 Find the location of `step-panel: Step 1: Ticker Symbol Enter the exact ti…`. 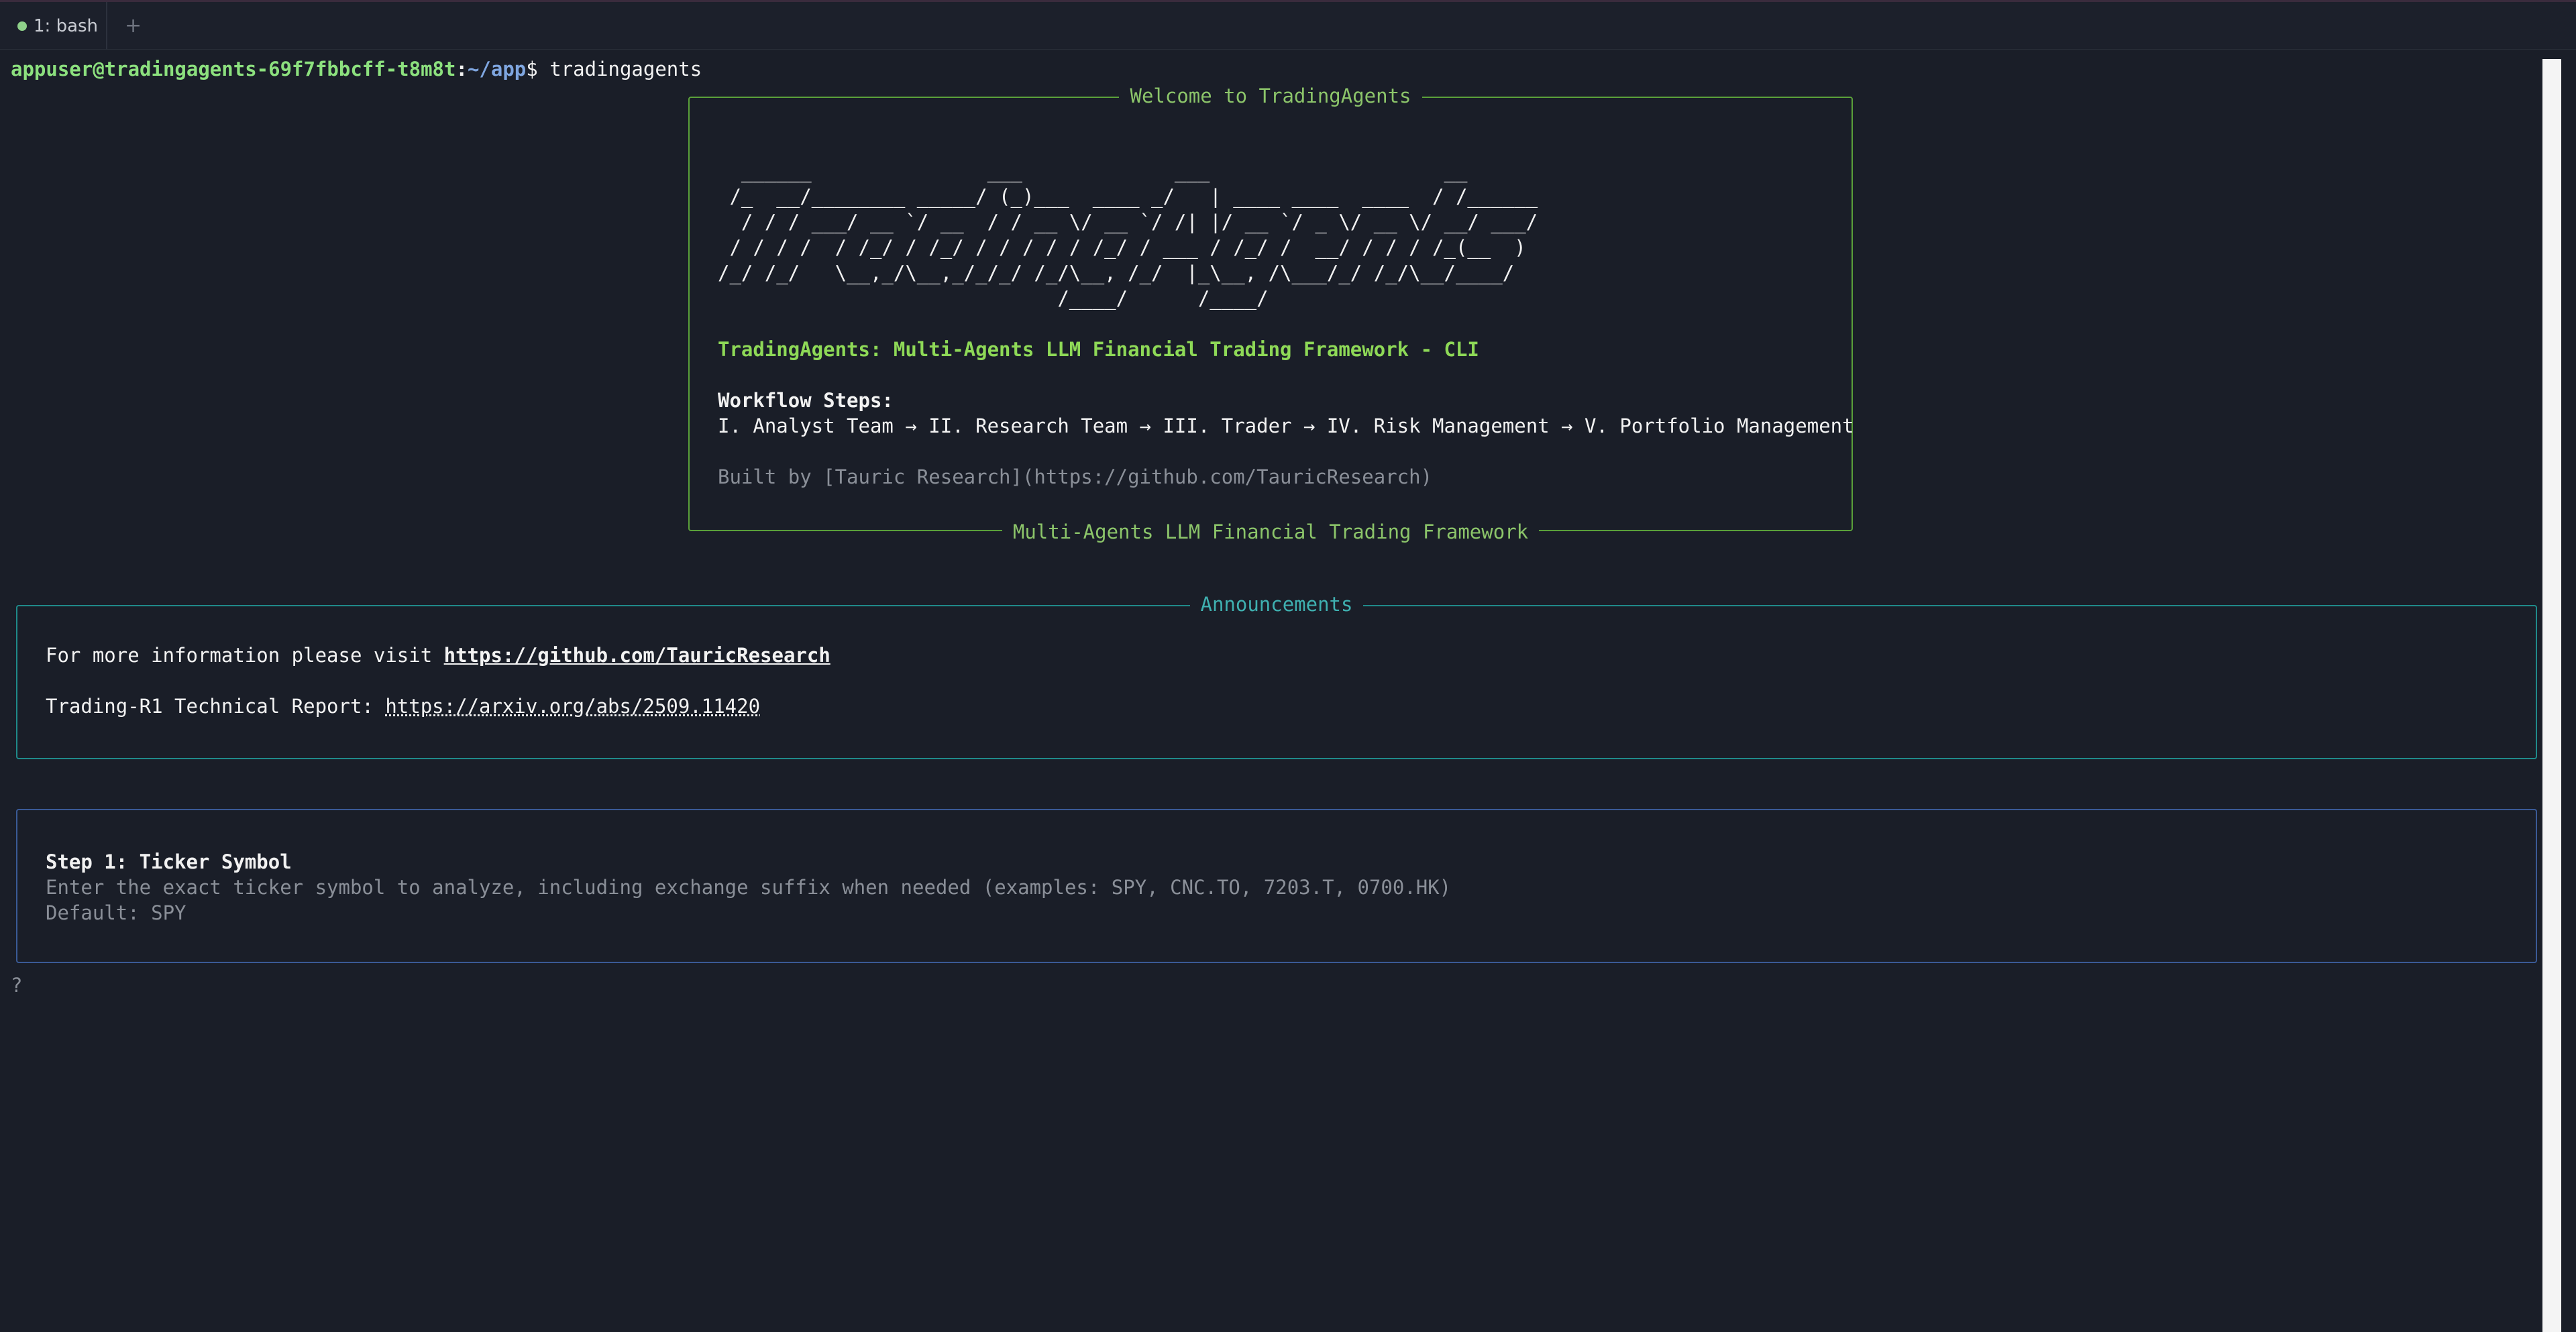

step-panel: Step 1: Ticker Symbol Enter the exact ti… is located at coordinates (1276, 886).